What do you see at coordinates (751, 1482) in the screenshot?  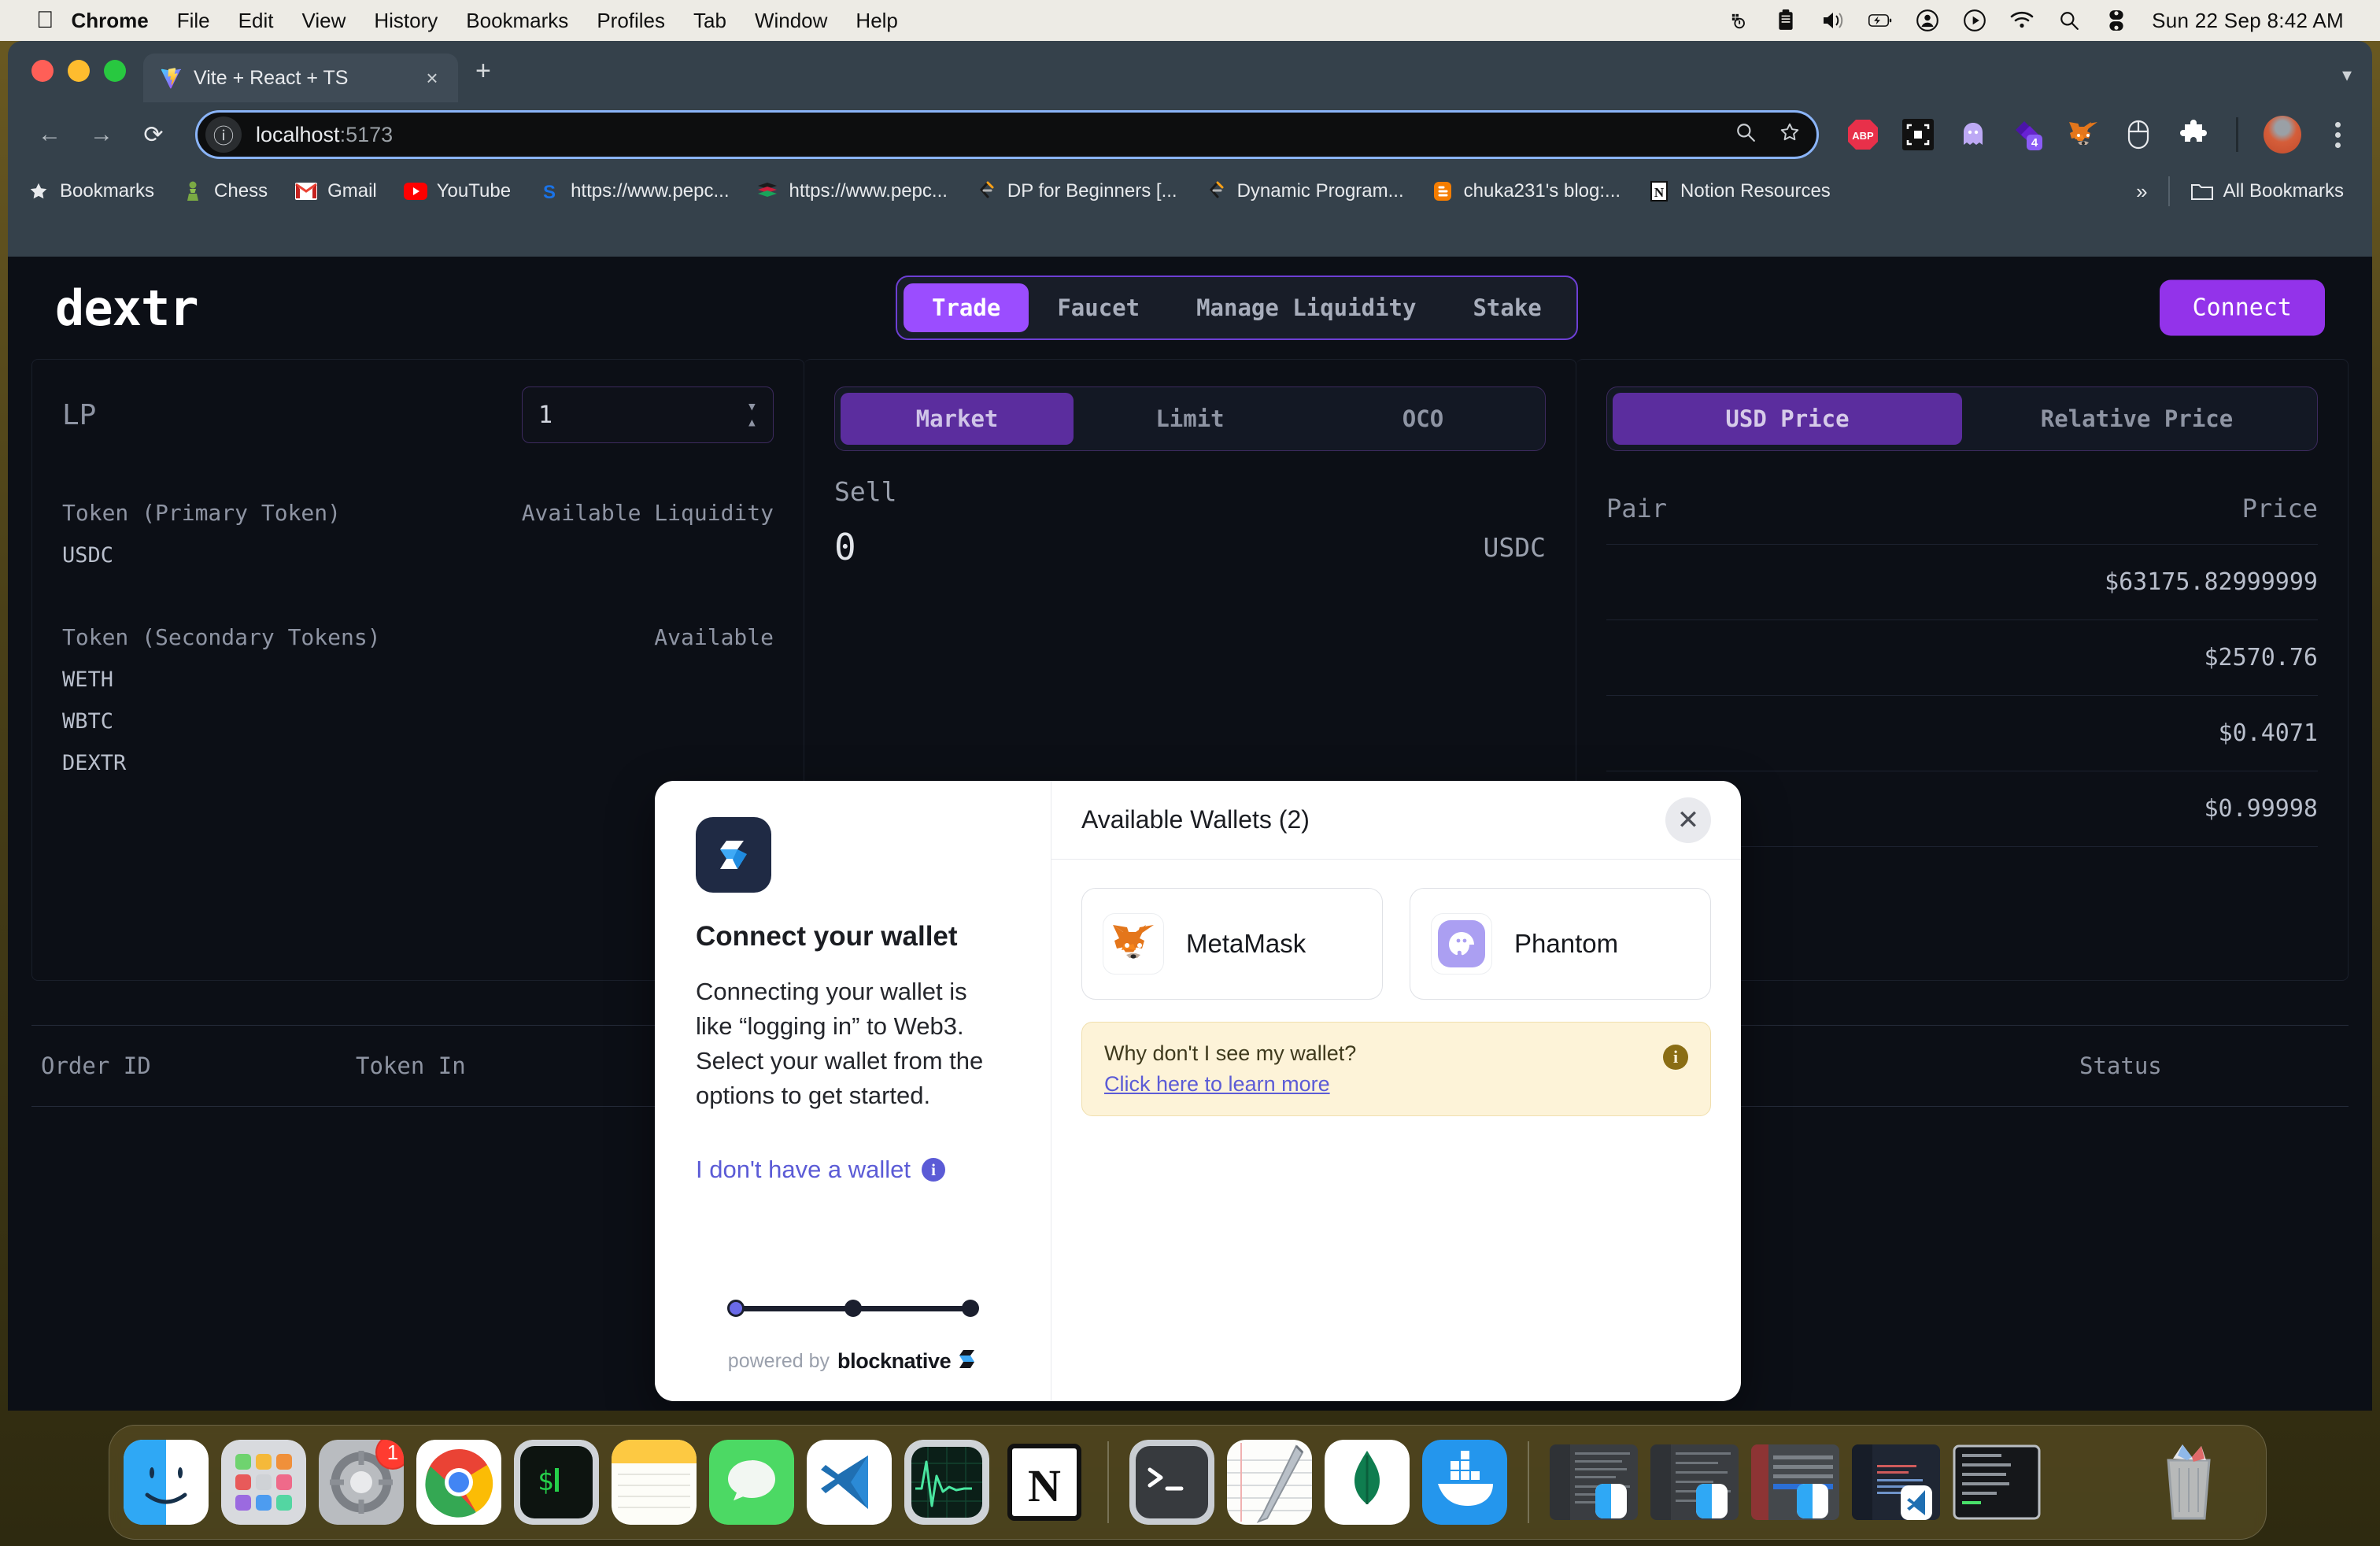 I see `dock-item-messages` at bounding box center [751, 1482].